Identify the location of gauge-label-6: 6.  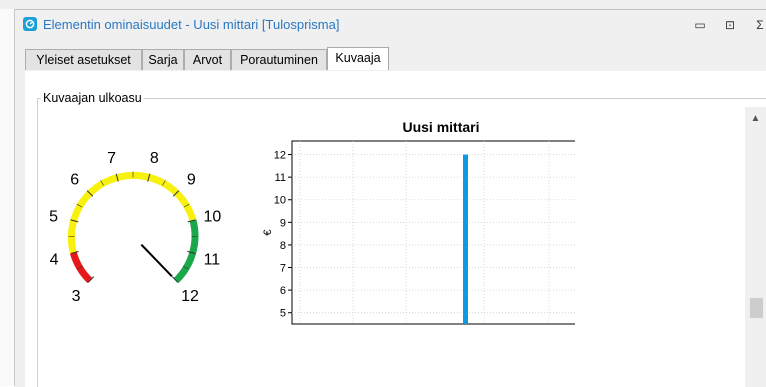
(74, 179).